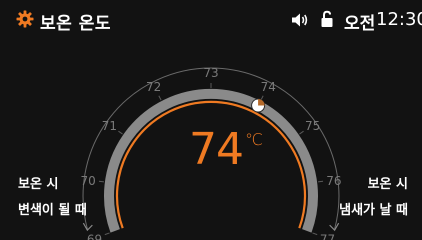 The width and height of the screenshot is (422, 240). Describe the element at coordinates (312, 126) in the screenshot. I see `tick-label: 75` at that location.